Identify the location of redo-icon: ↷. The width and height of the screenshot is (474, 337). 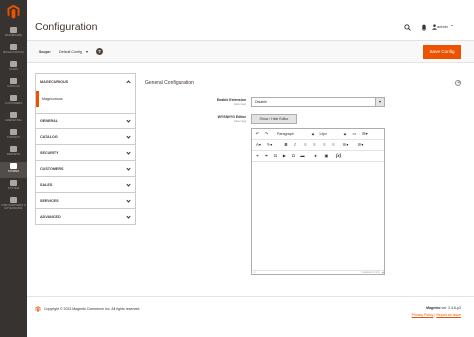
(266, 134).